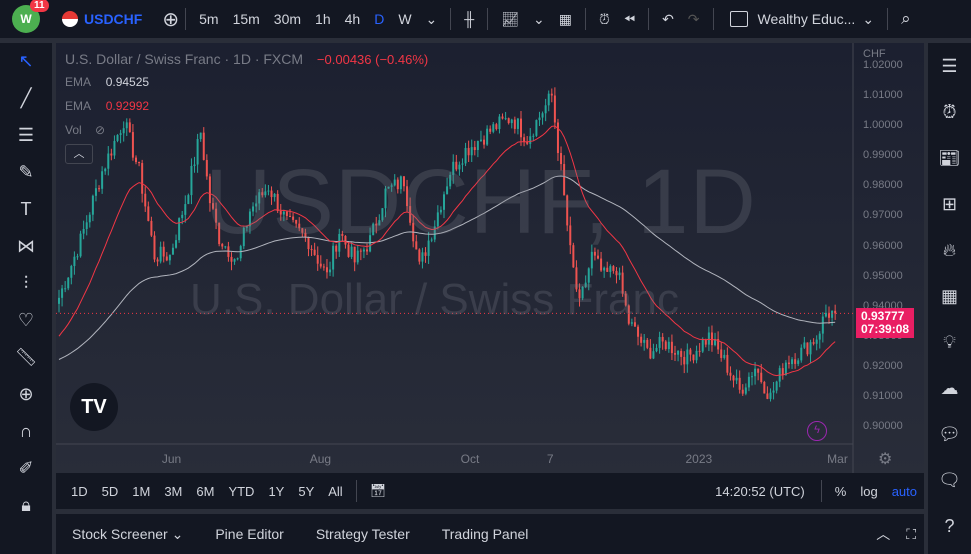 The height and width of the screenshot is (554, 971). Describe the element at coordinates (949, 342) in the screenshot. I see `ideas-bulb-icon: 💡︎` at that location.